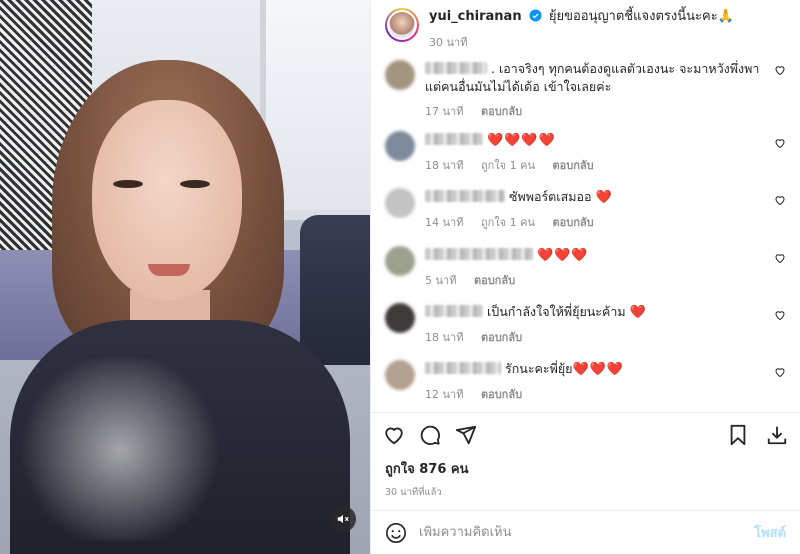  Describe the element at coordinates (394, 435) in the screenshot. I see `like-heart-icon` at that location.